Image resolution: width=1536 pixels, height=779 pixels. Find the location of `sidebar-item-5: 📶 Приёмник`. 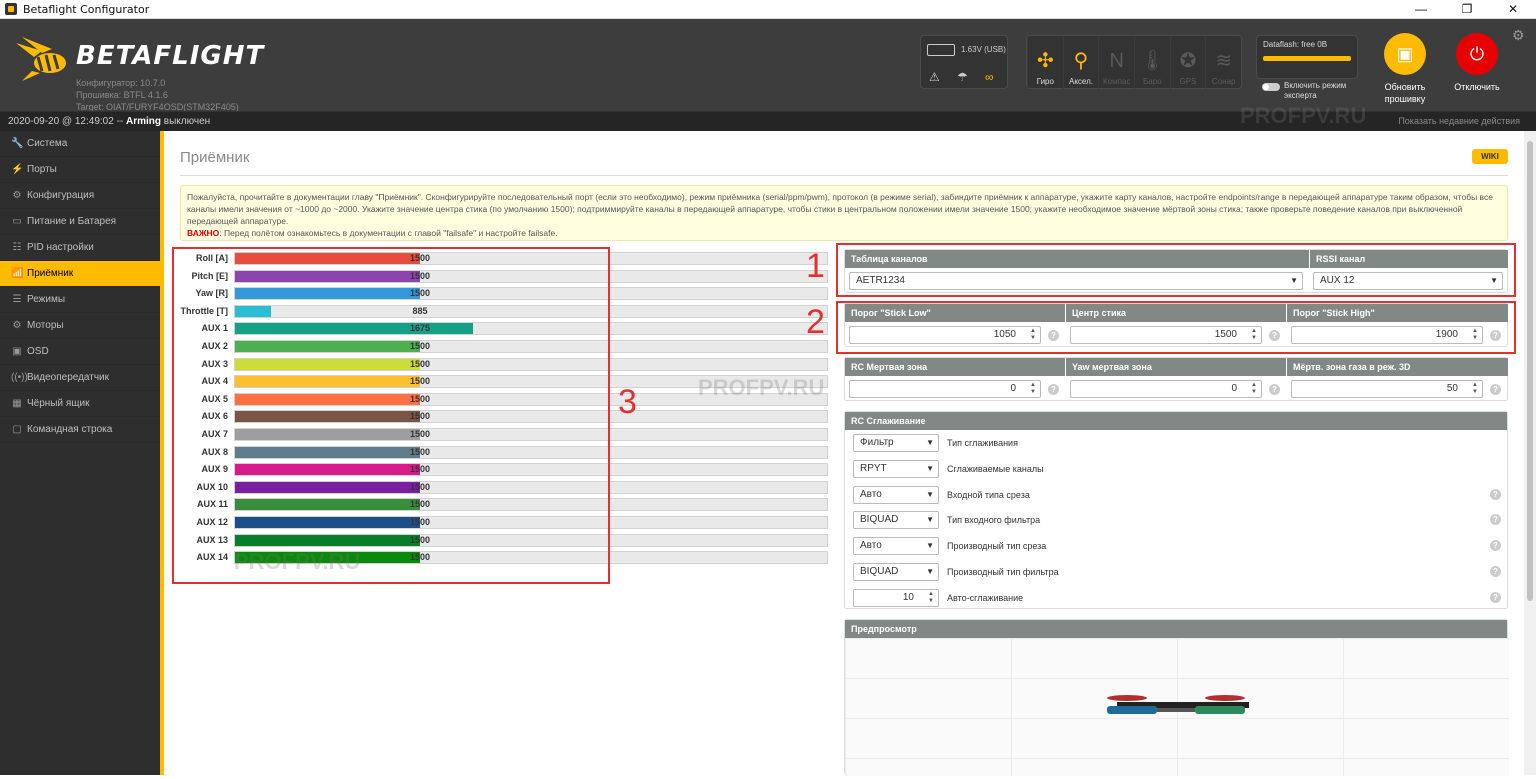

sidebar-item-5: 📶 Приёмник is located at coordinates (80, 274).